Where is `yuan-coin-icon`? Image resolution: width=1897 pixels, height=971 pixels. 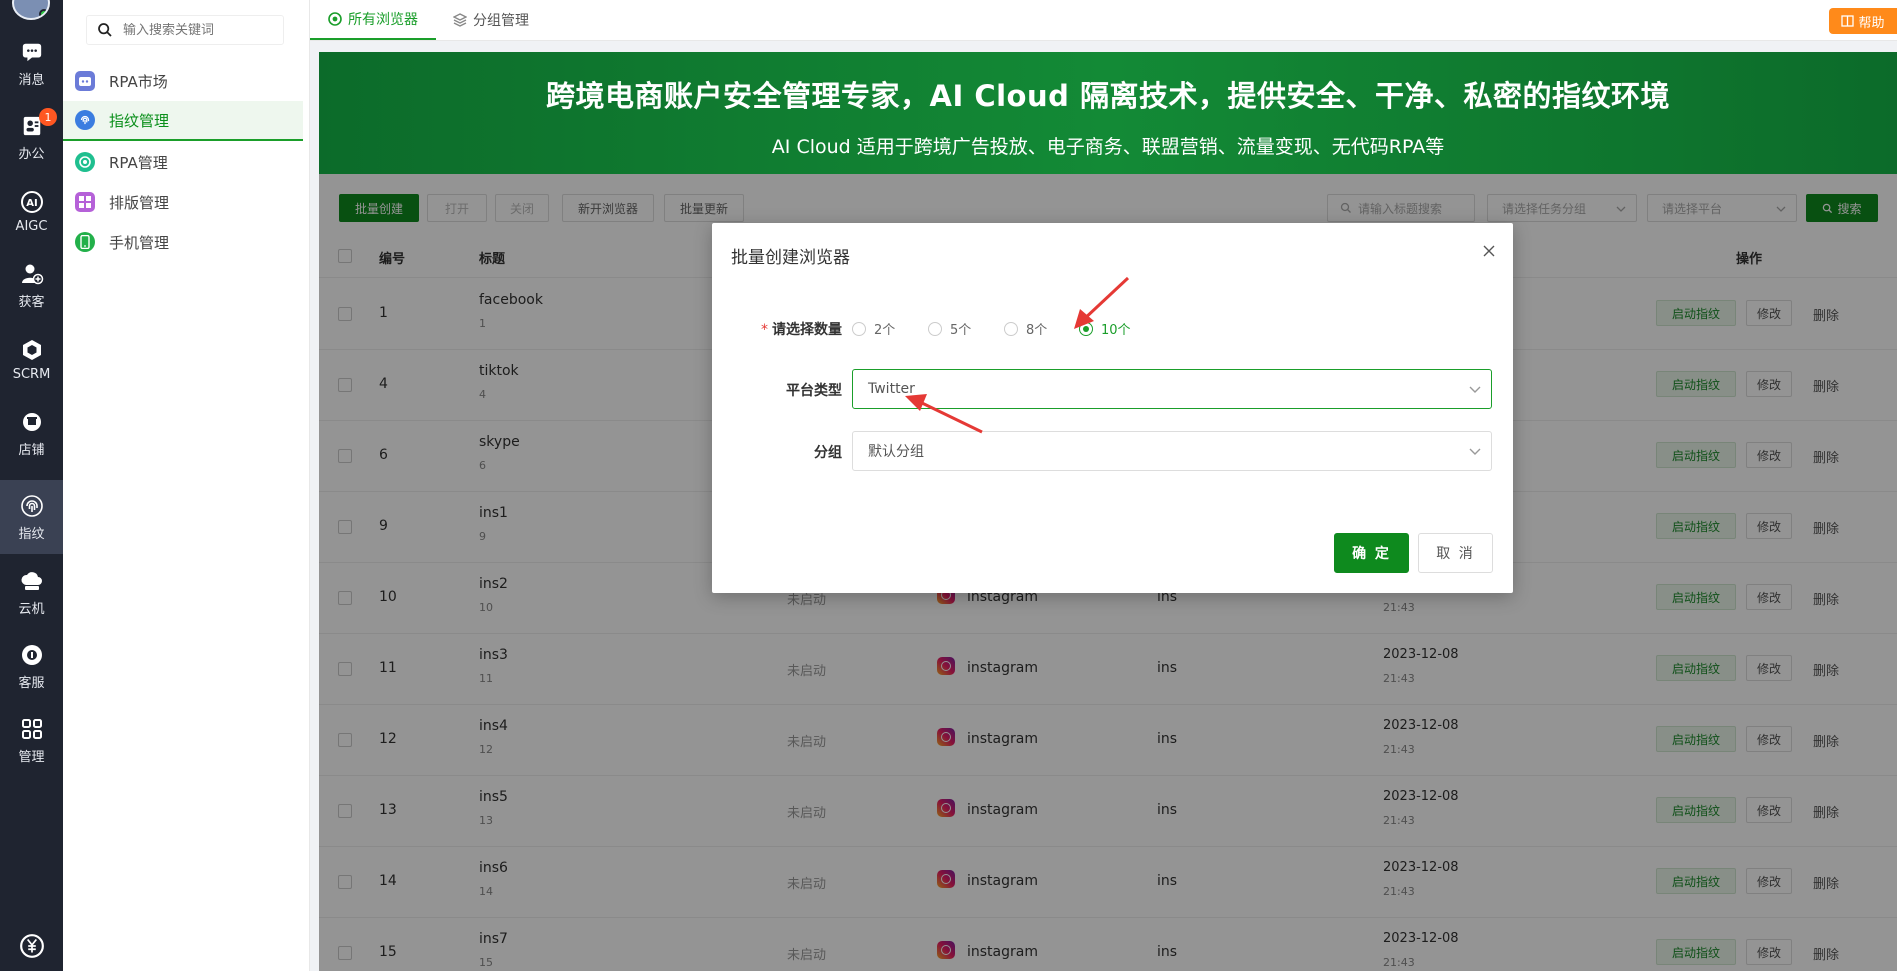 yuan-coin-icon is located at coordinates (32, 946).